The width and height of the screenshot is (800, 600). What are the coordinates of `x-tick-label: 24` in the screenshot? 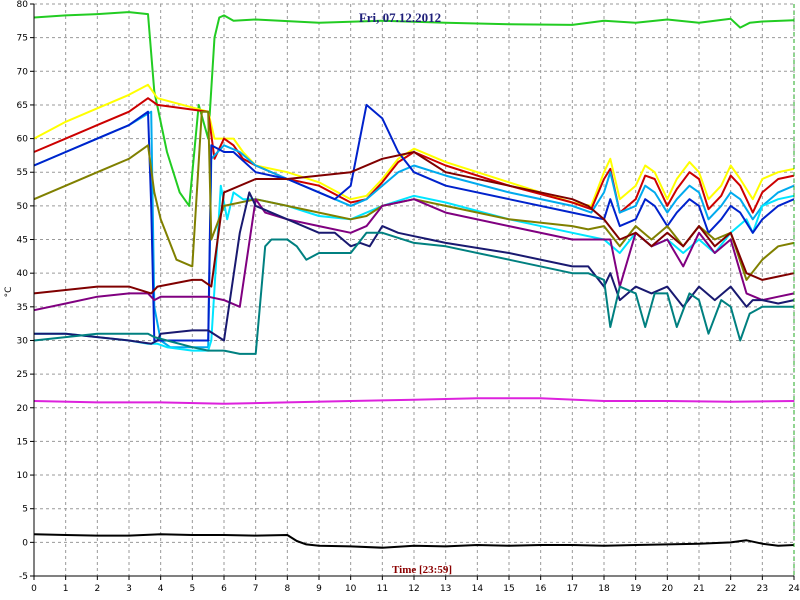 It's located at (794, 589).